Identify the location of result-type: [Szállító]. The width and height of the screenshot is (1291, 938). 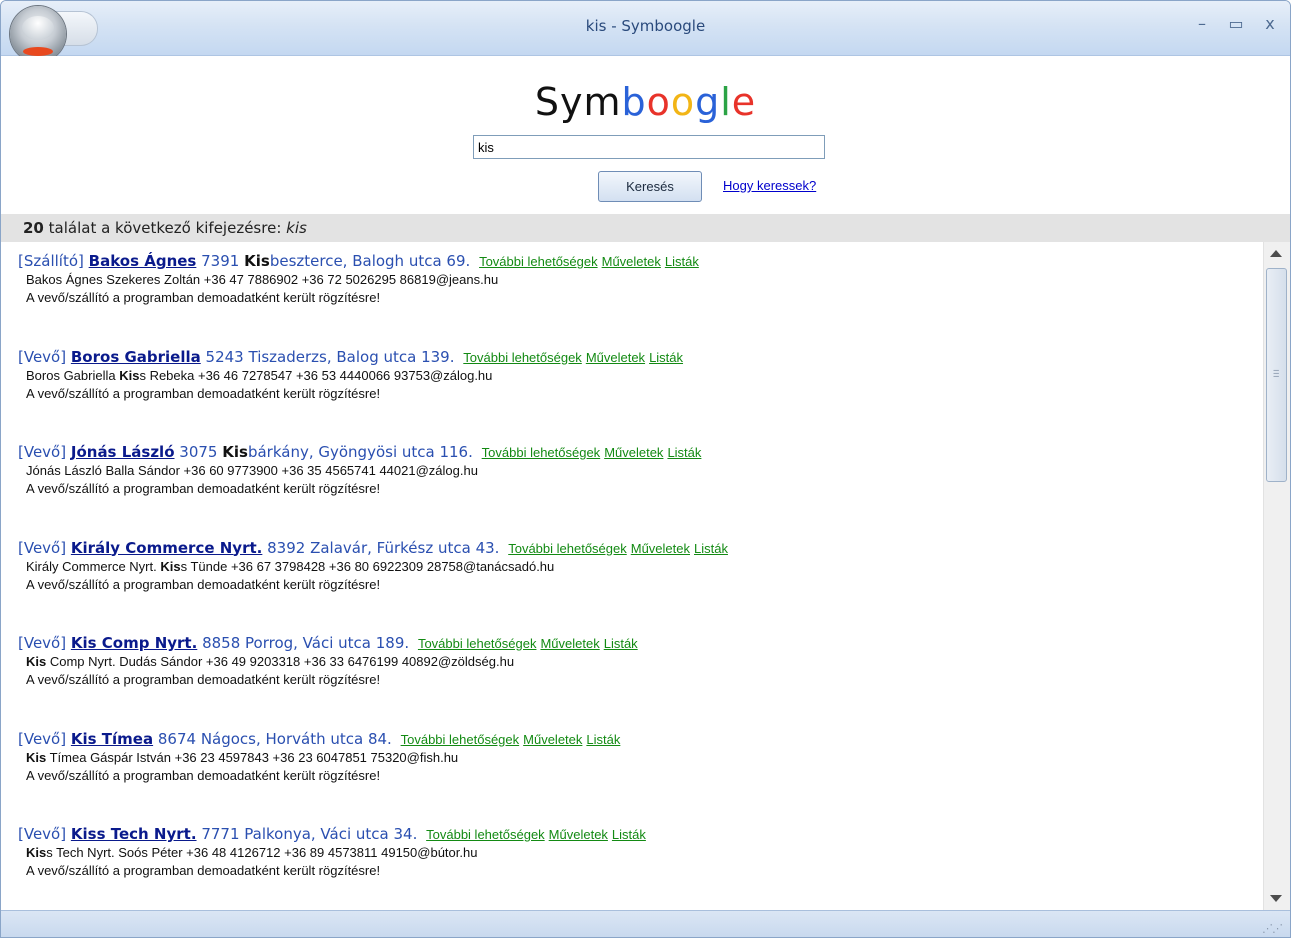
(51, 261).